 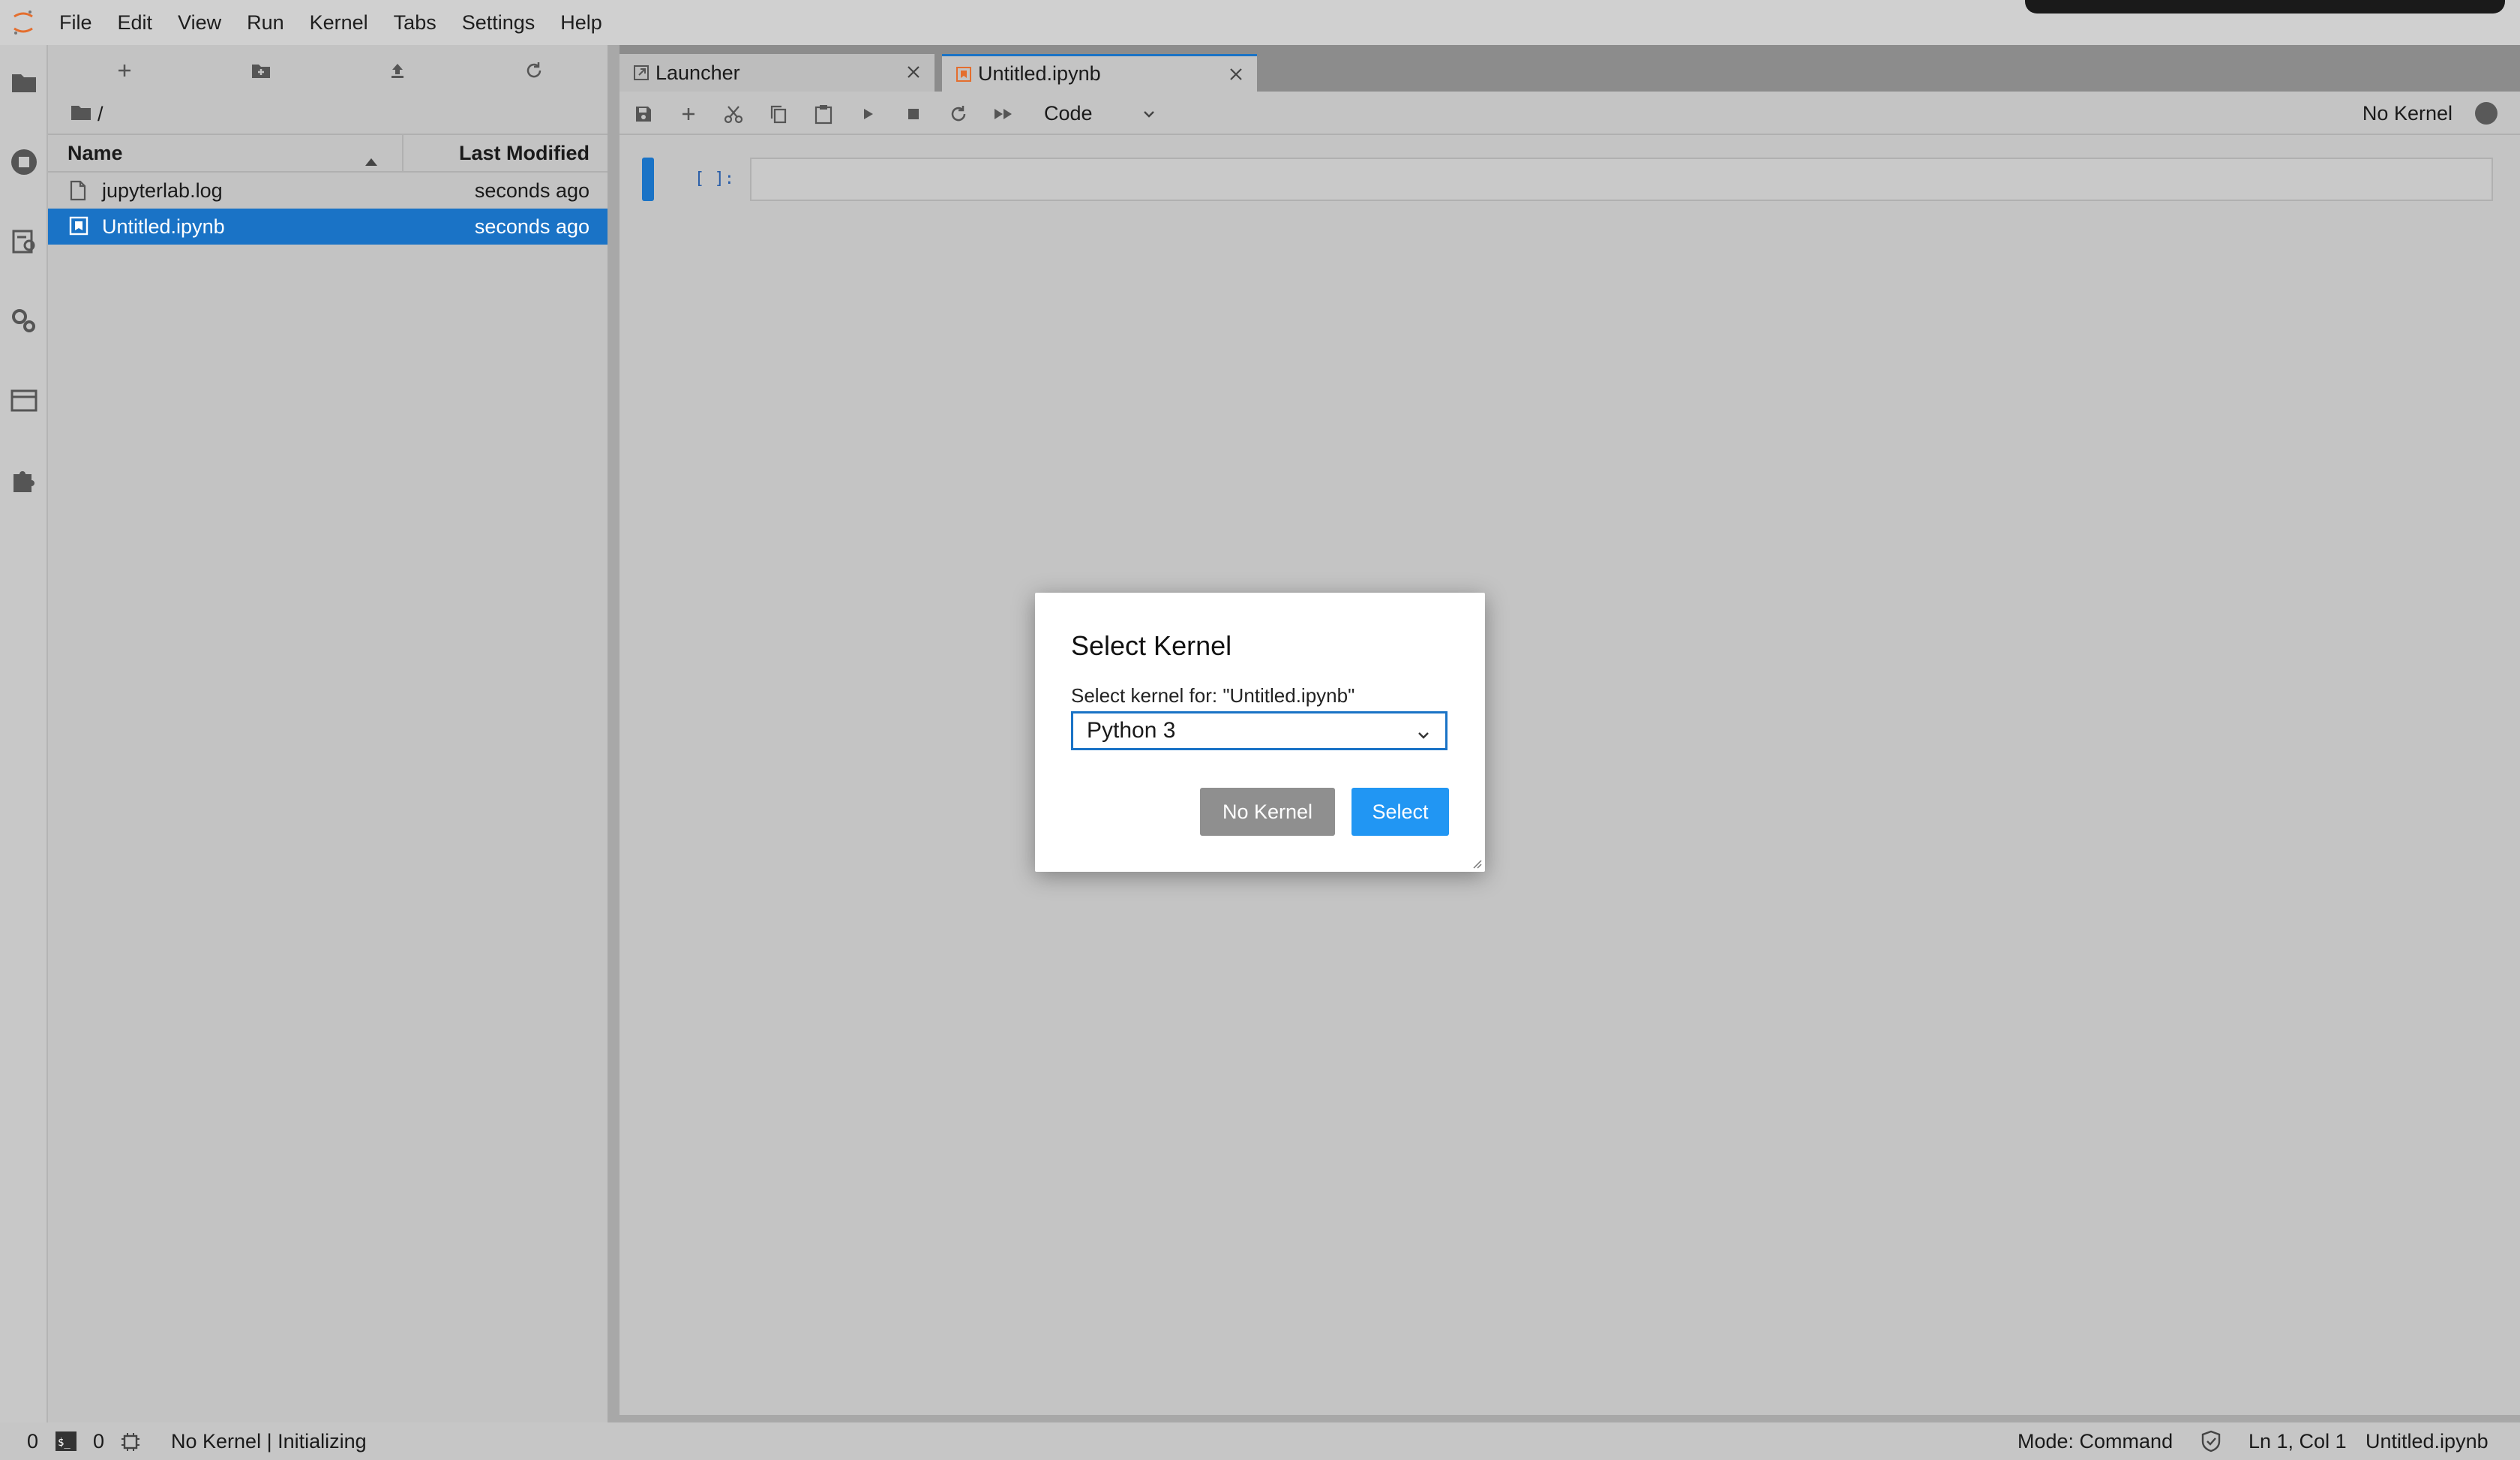 What do you see at coordinates (614, 733) in the screenshot?
I see `panel-splitter` at bounding box center [614, 733].